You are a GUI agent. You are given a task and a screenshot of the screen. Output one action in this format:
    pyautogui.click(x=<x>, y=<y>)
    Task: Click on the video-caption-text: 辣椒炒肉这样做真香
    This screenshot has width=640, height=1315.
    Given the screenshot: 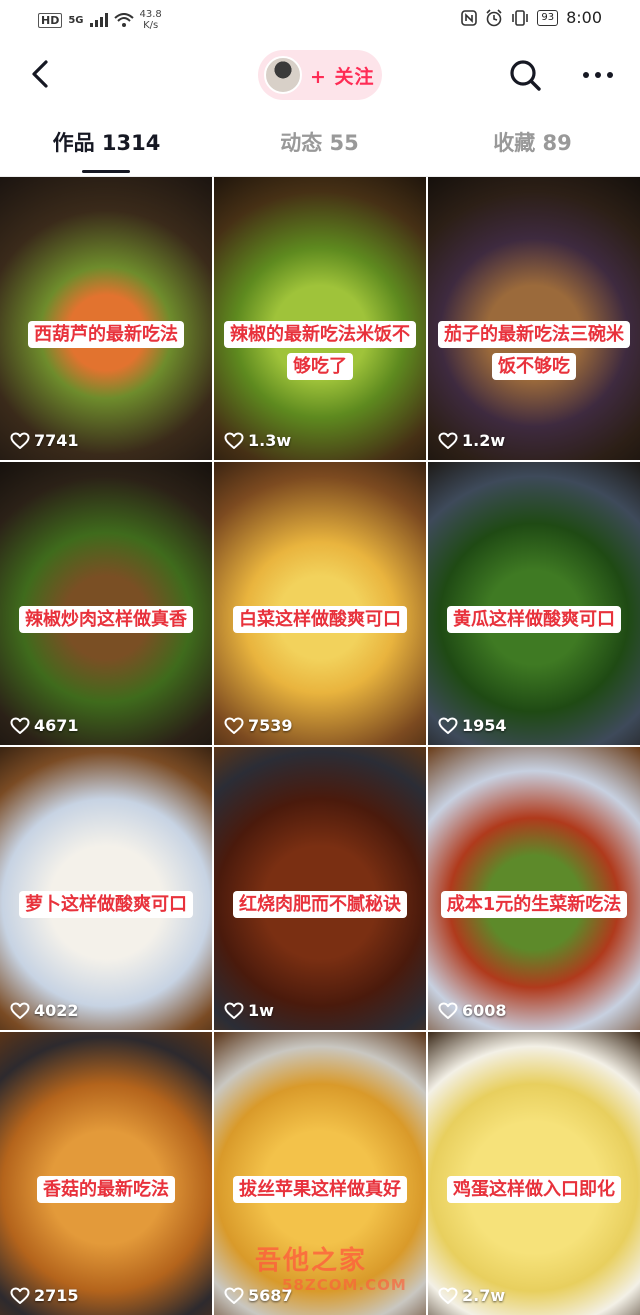 What is the action you would take?
    pyautogui.click(x=106, y=619)
    